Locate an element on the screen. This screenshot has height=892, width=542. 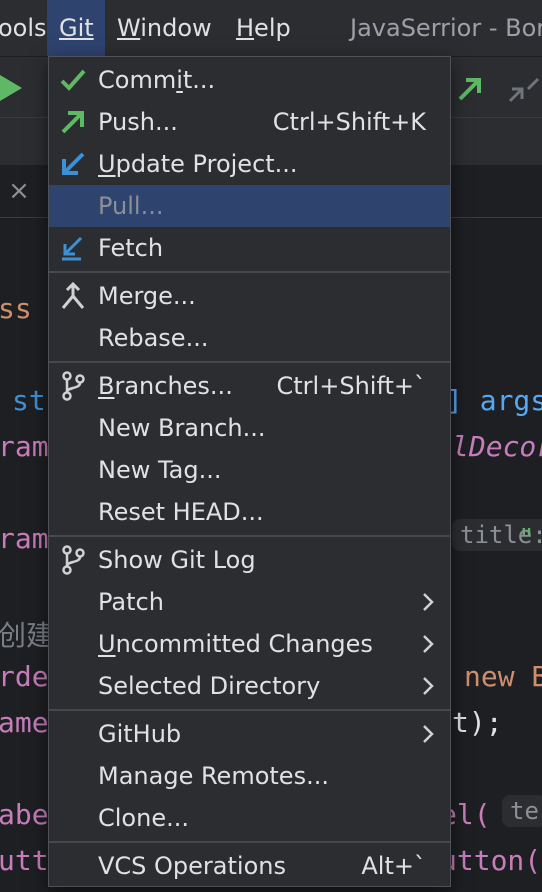
menu-help-rest: elp is located at coordinates (272, 28).